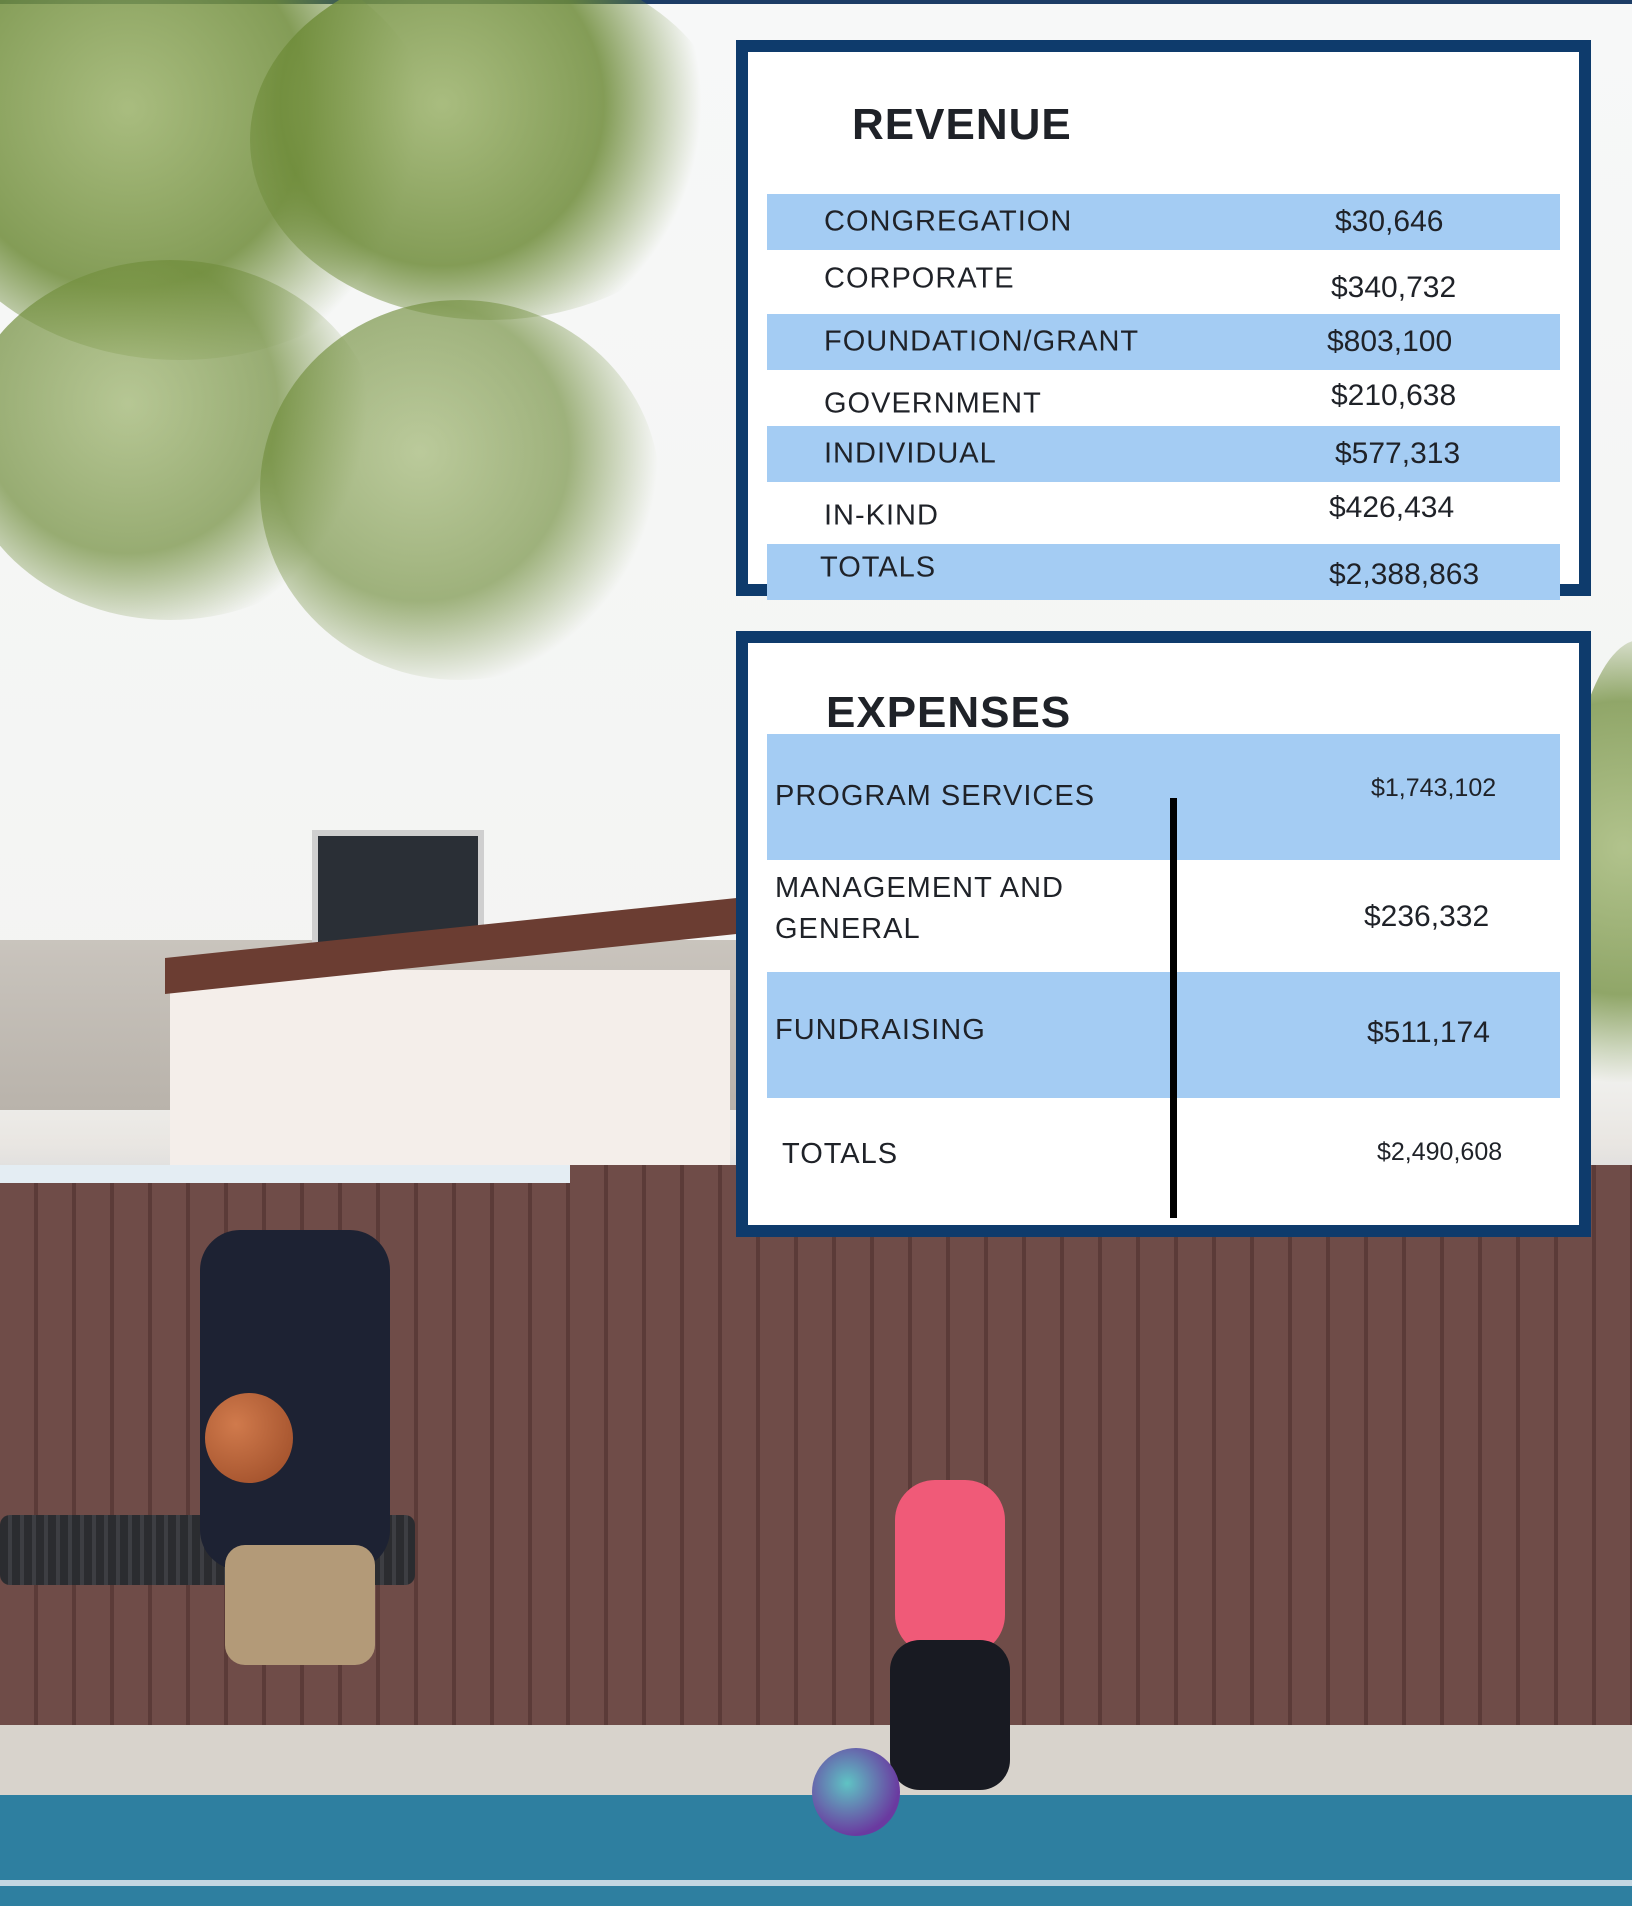  What do you see at coordinates (950, 1715) in the screenshot?
I see `child-legs` at bounding box center [950, 1715].